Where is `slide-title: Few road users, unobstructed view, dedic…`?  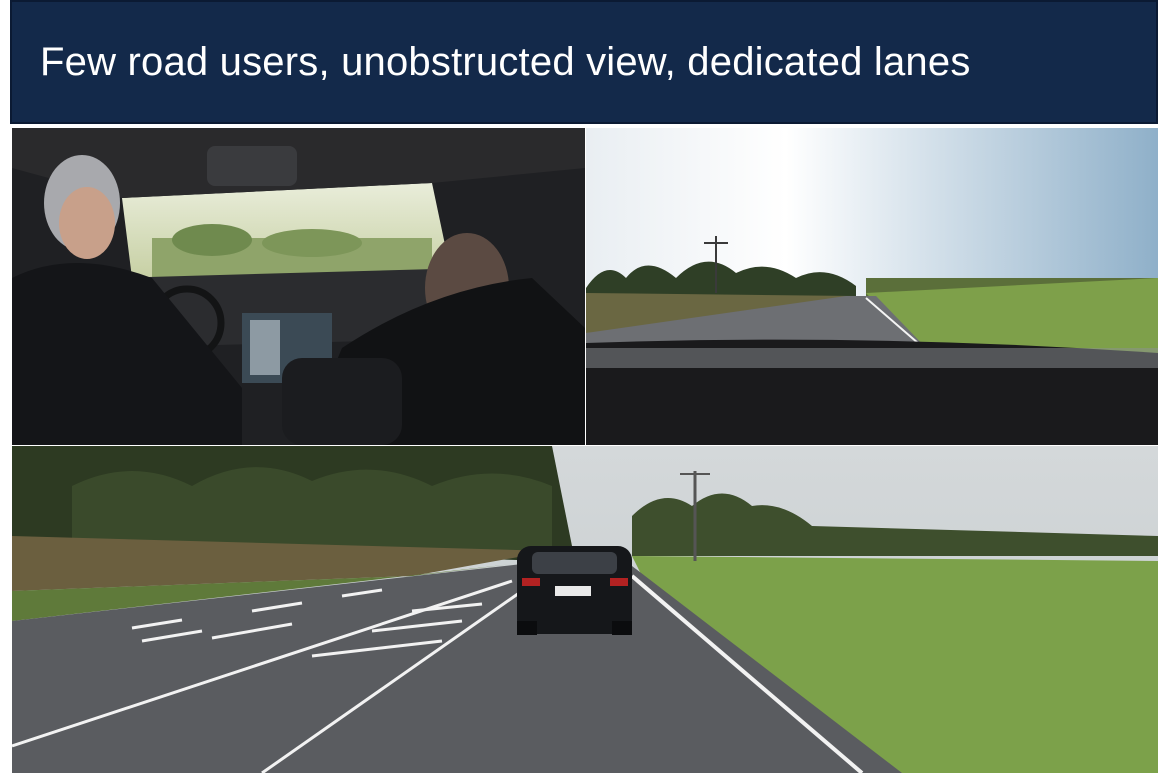 slide-title: Few road users, unobstructed view, dedic… is located at coordinates (505, 61).